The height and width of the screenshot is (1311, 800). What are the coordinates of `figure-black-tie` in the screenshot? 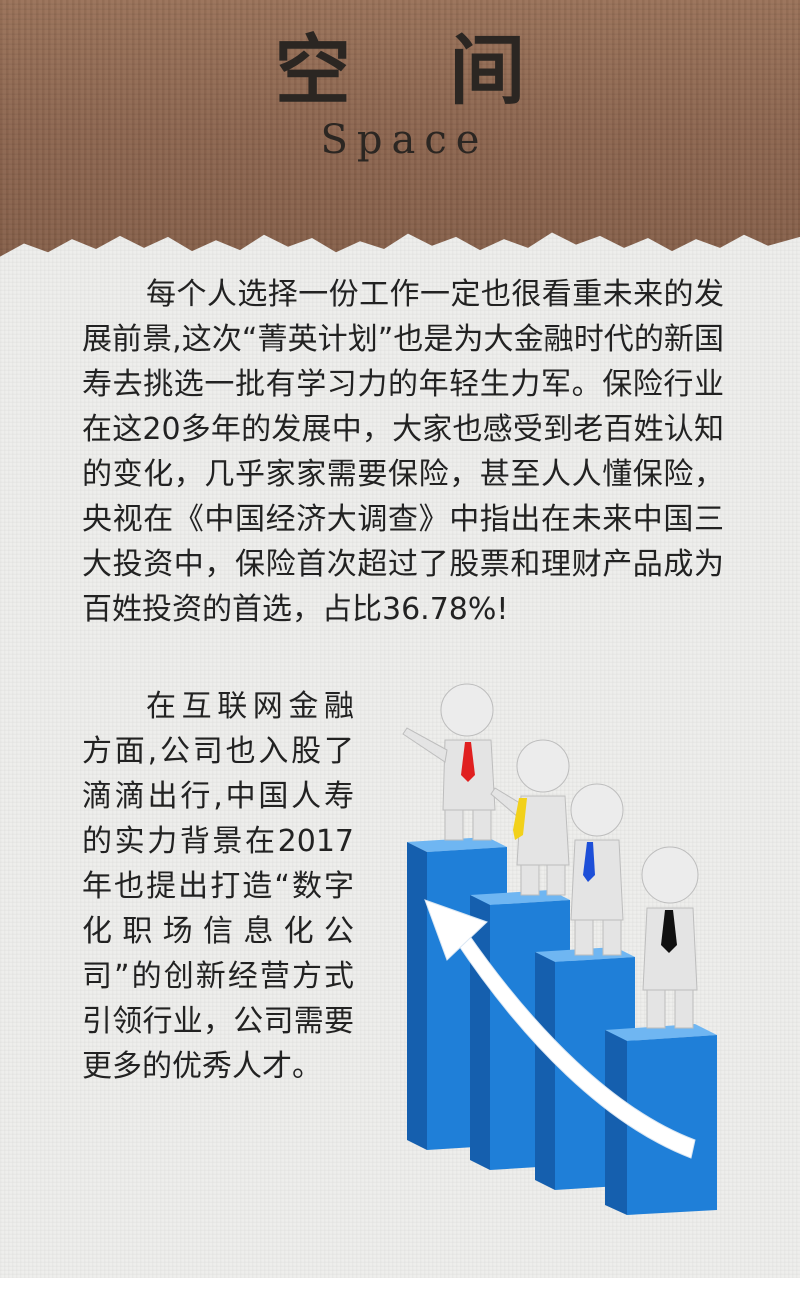 It's located at (670, 937).